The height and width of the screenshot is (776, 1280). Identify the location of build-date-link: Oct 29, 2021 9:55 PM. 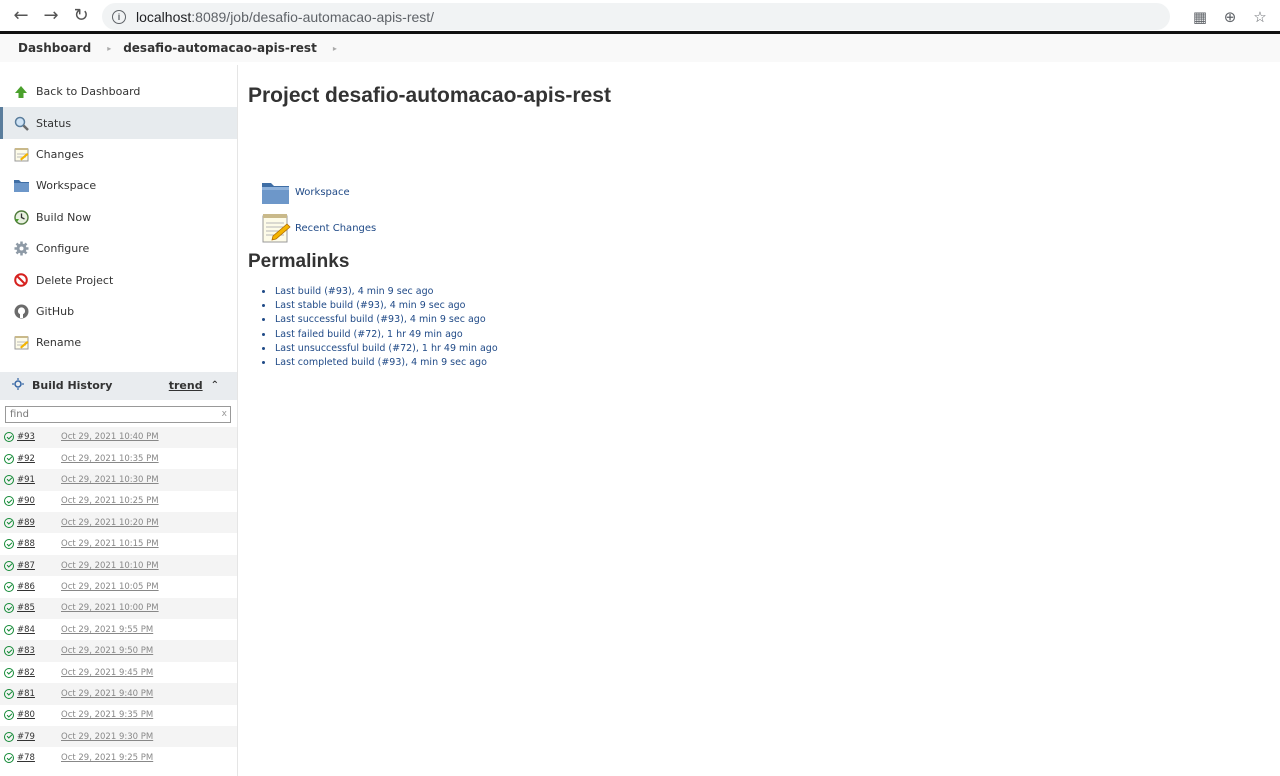
(107, 630).